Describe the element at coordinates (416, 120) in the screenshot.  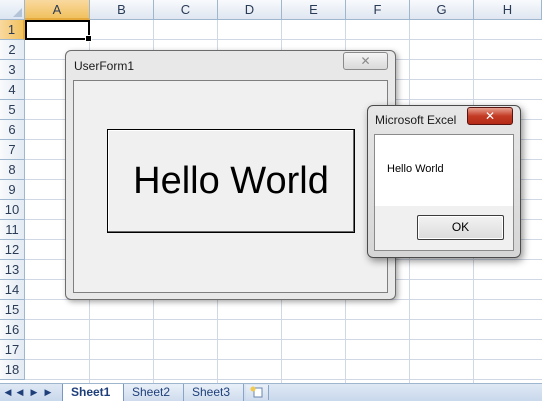
I see `msgbox-title: Microsoft Excel` at that location.